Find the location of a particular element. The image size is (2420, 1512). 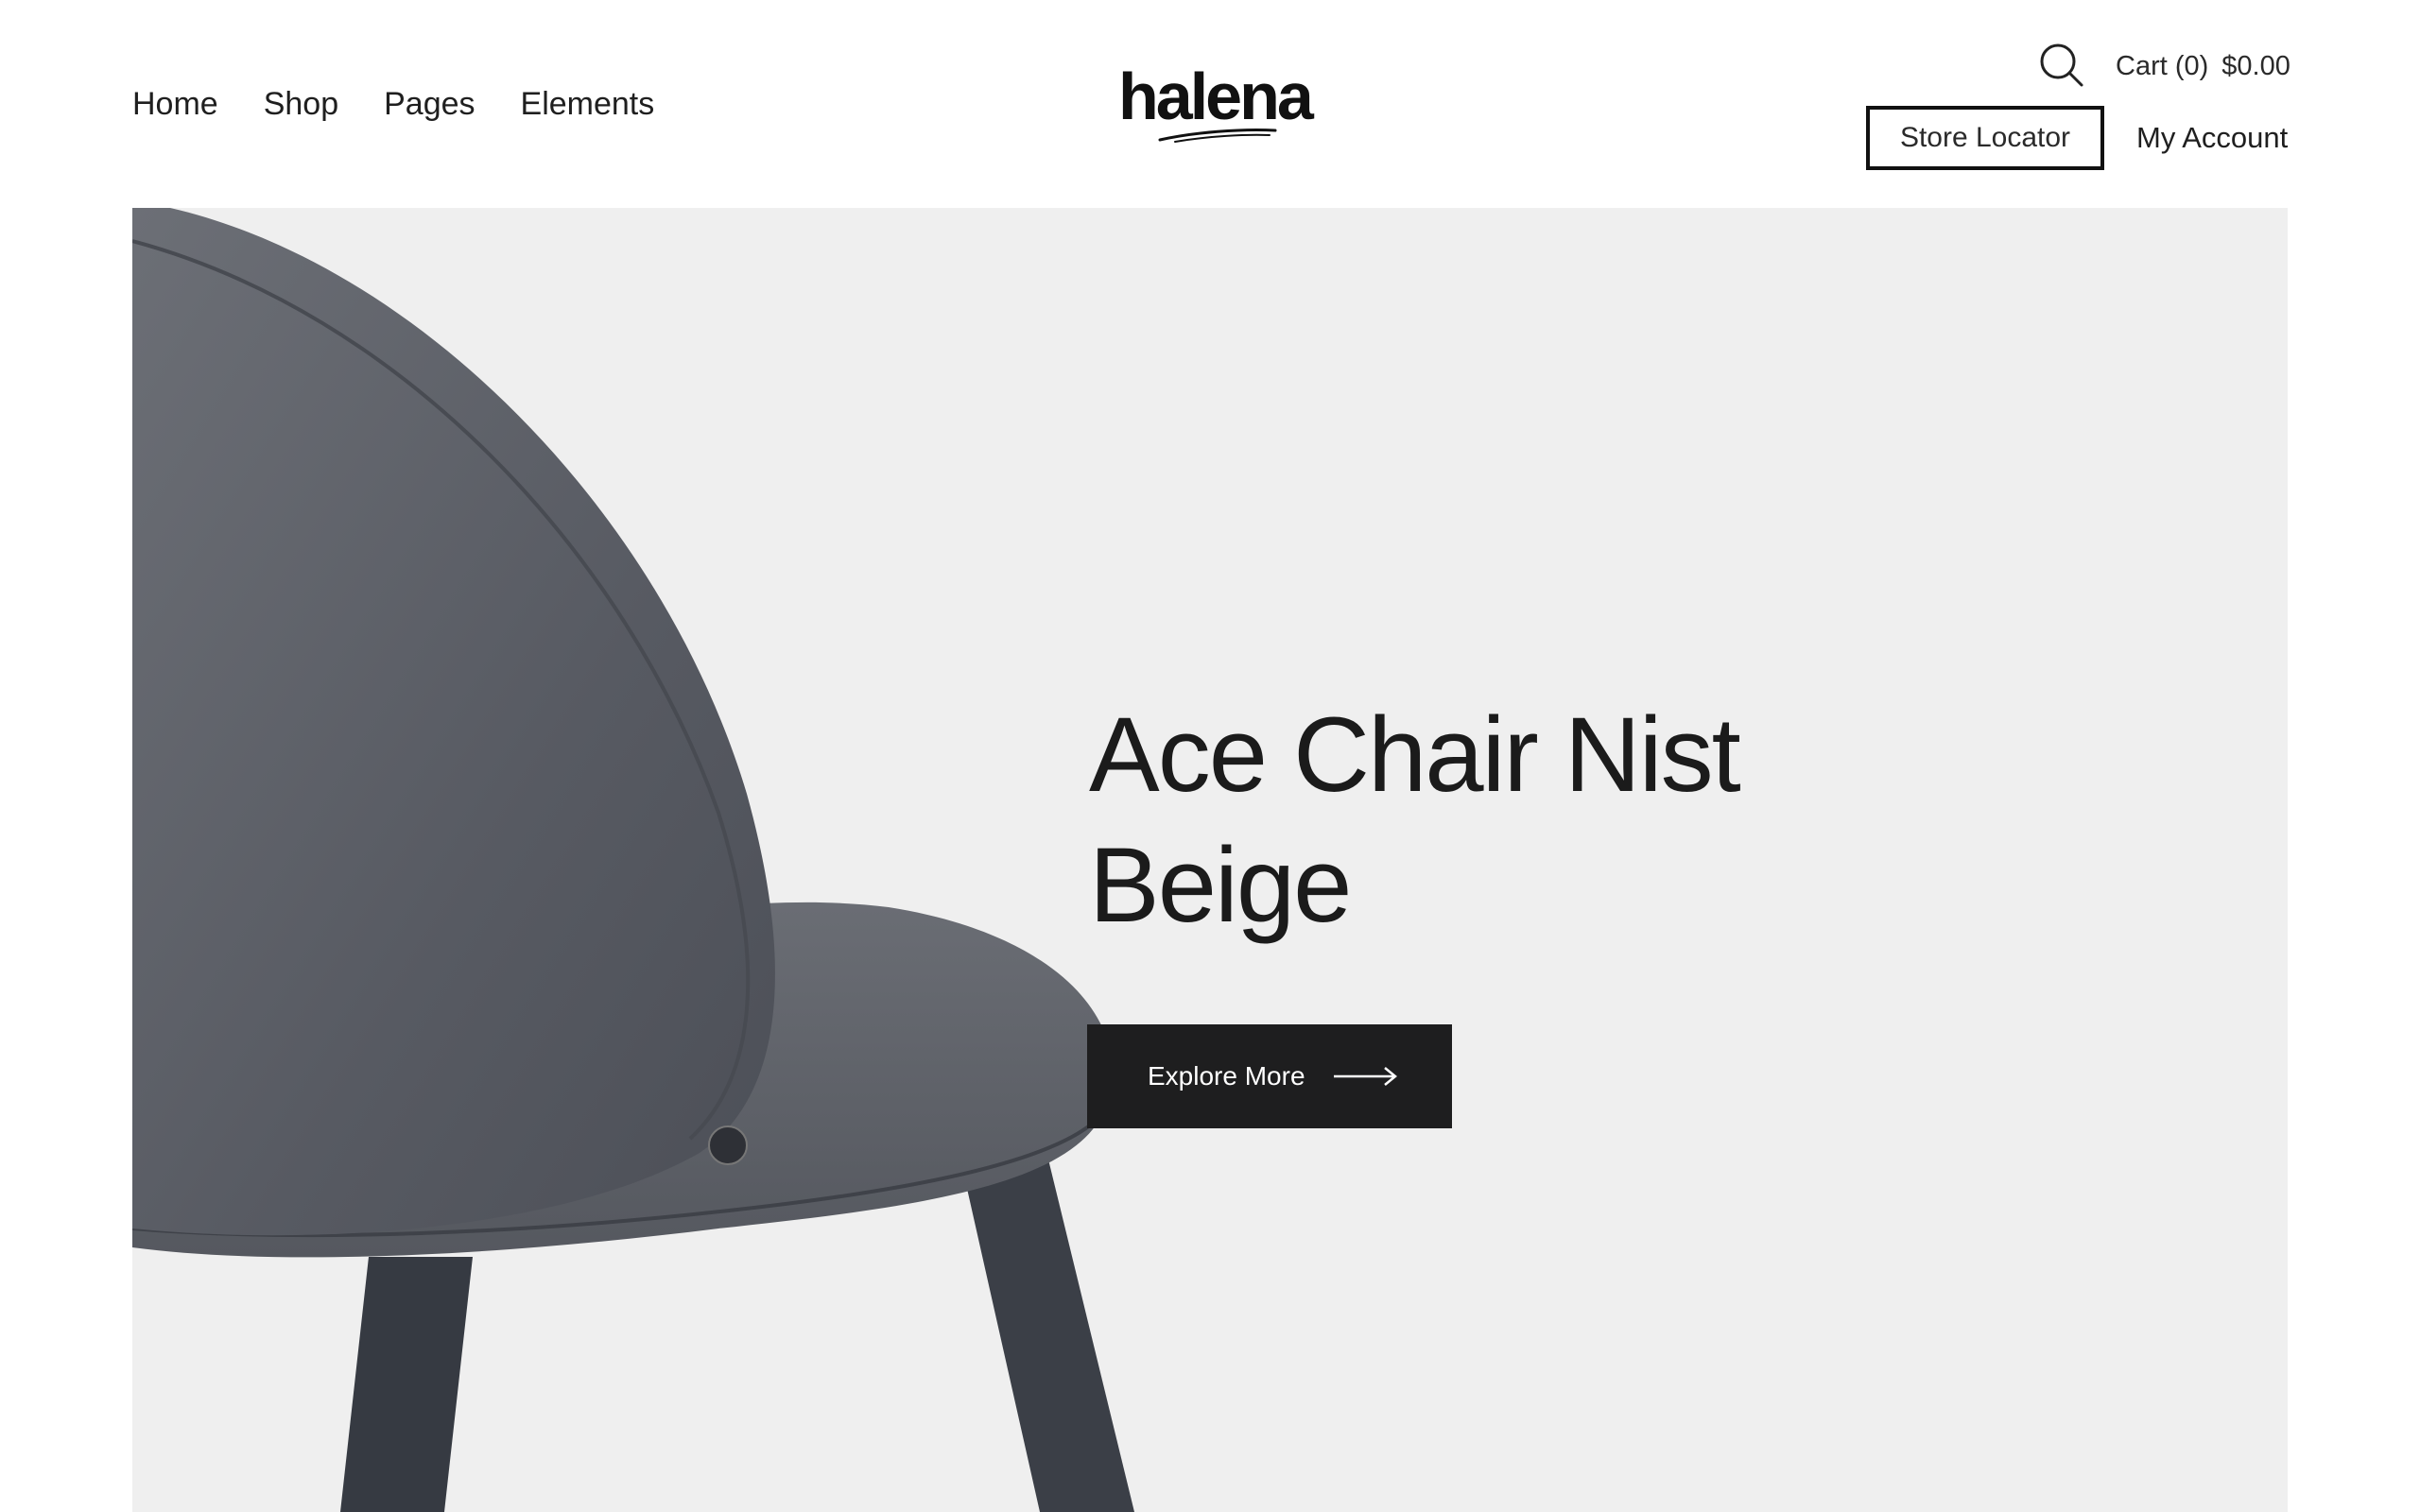

store-locator-button: Store Locator is located at coordinates (1985, 138).